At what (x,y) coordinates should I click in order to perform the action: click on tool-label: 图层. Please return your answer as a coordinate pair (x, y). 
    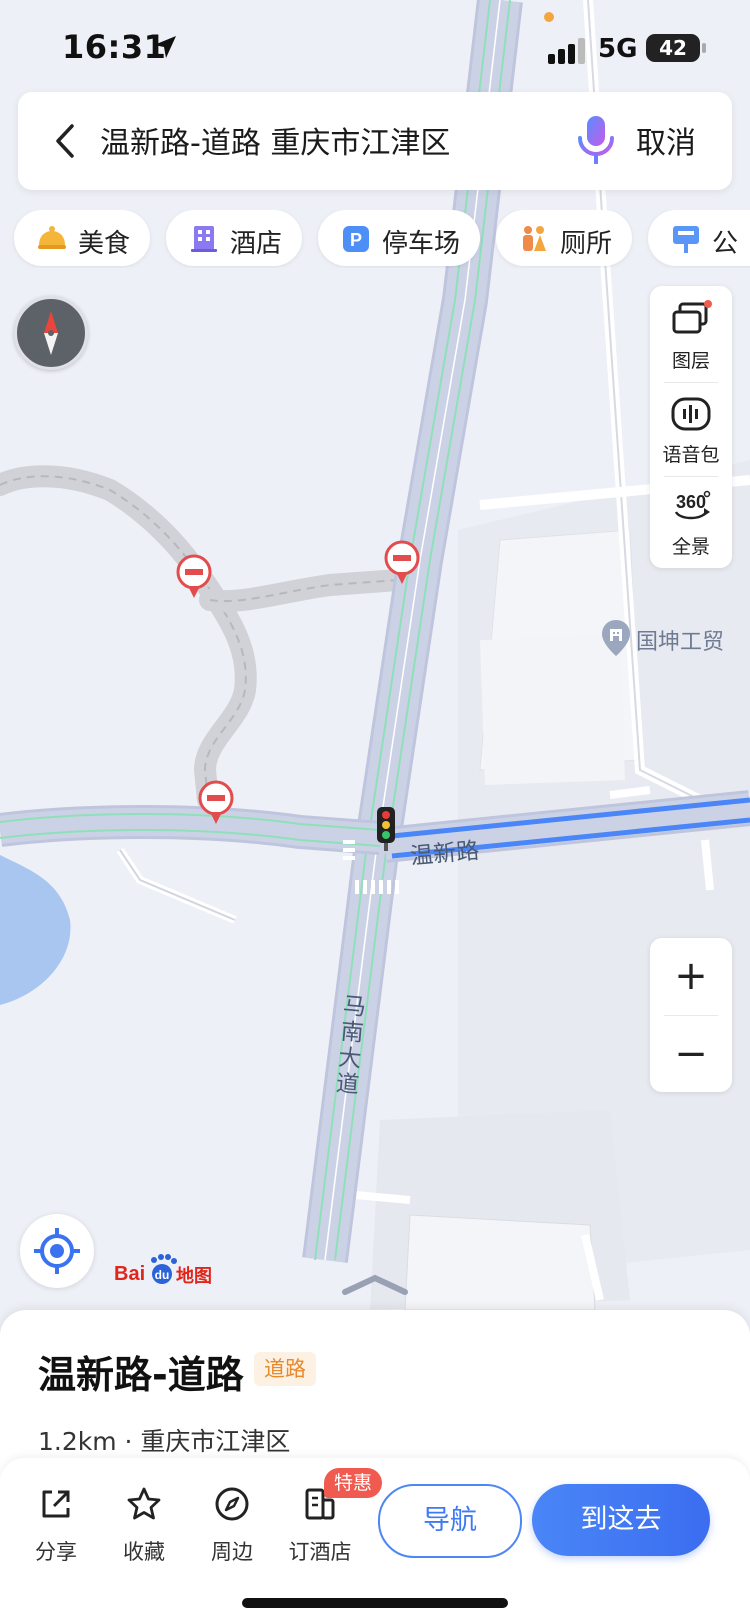
    Looking at the image, I should click on (690, 361).